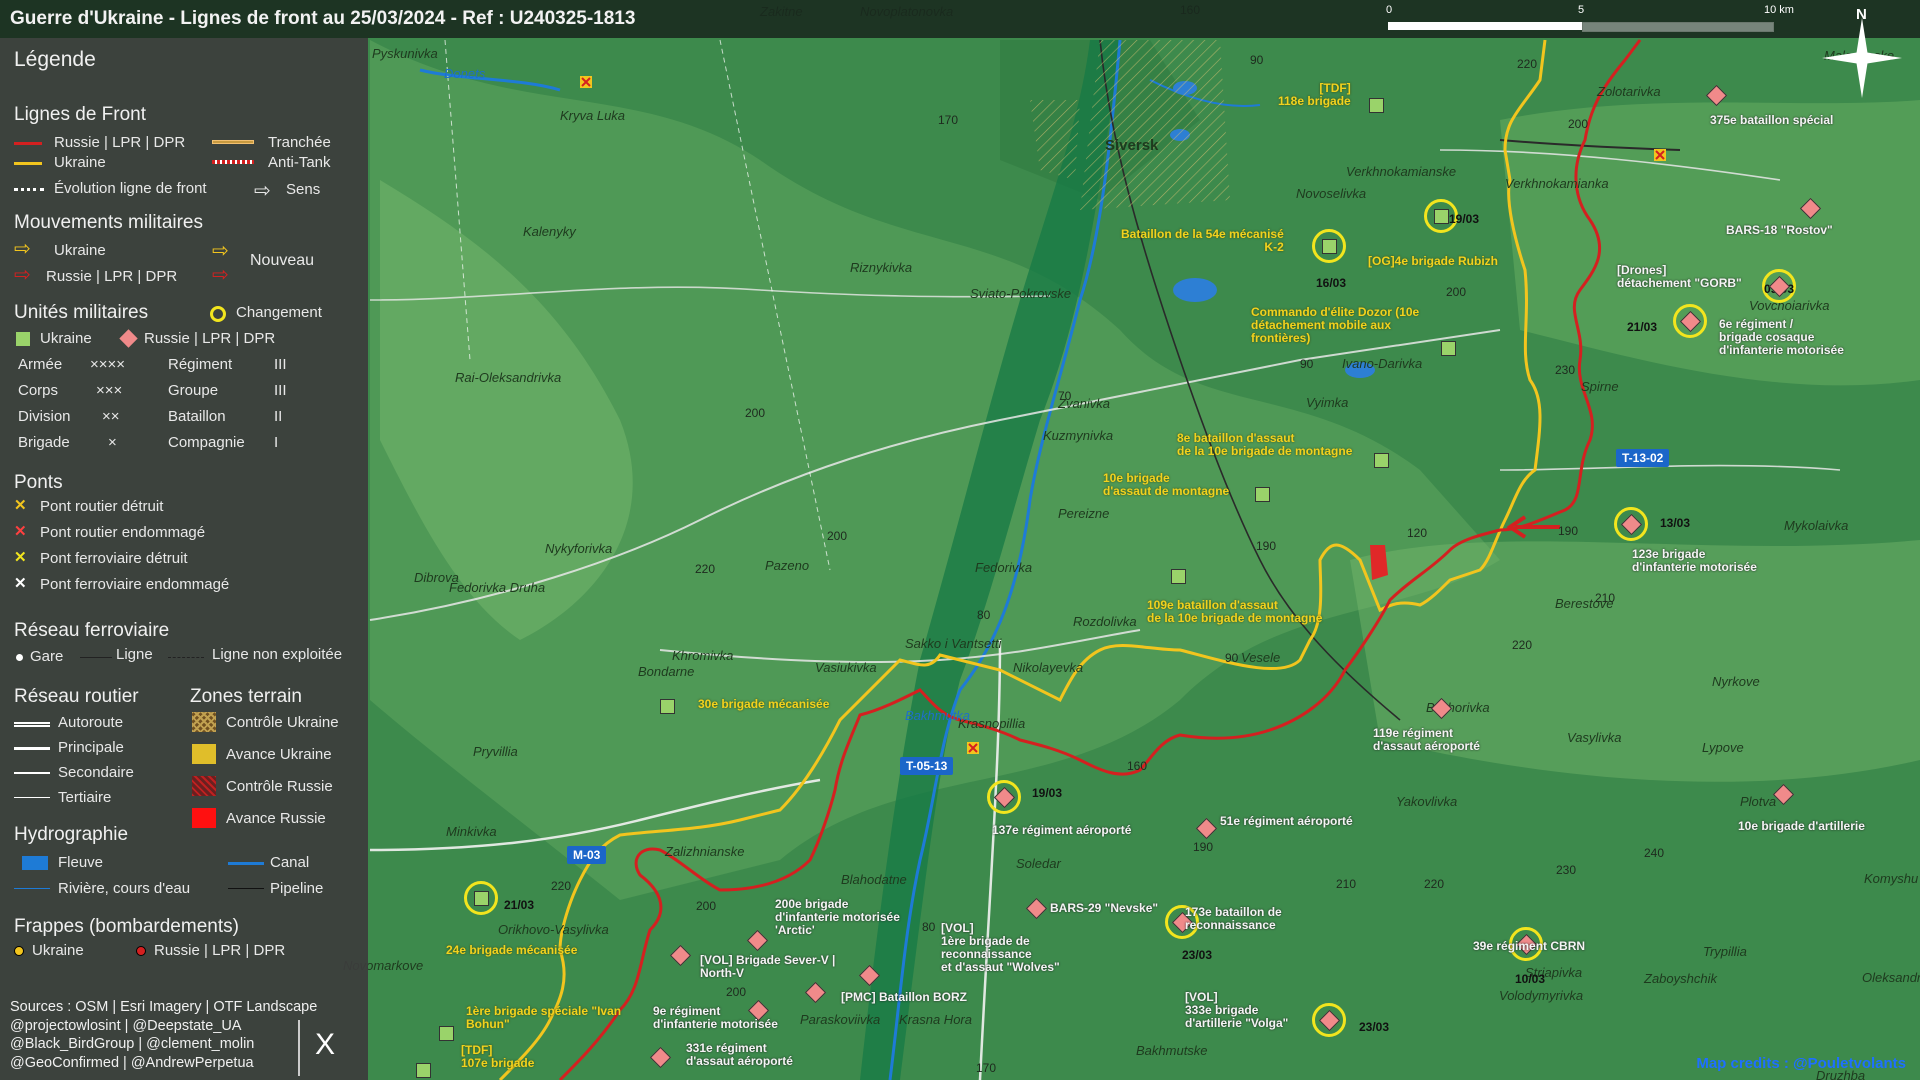  What do you see at coordinates (290, 862) in the screenshot?
I see `legend-label: Canal` at bounding box center [290, 862].